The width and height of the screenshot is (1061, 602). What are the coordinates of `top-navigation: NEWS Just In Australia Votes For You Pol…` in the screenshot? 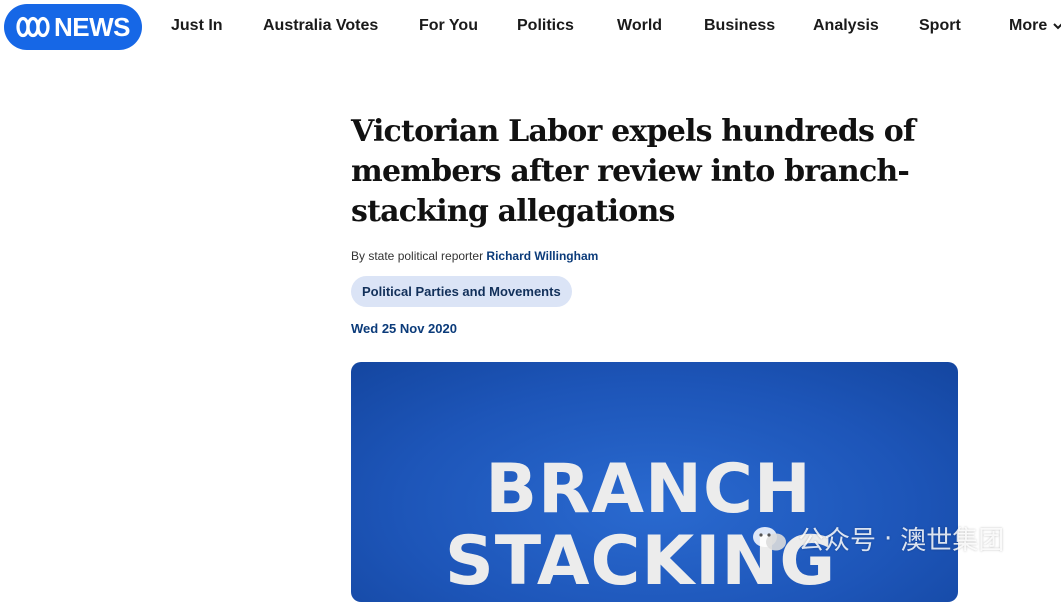 It's located at (530, 27).